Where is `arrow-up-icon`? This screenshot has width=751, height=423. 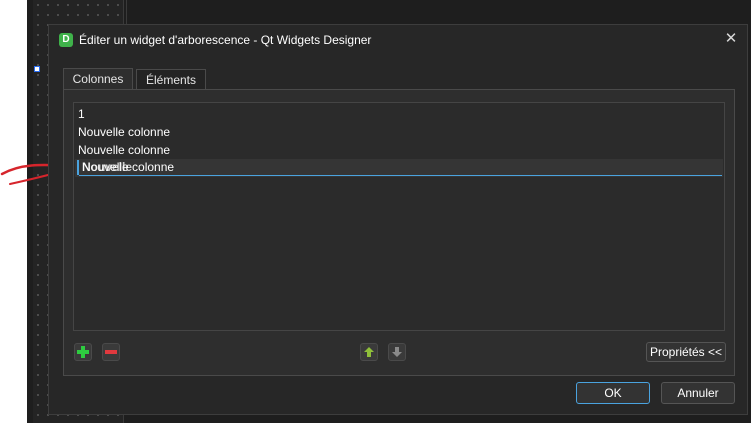
arrow-up-icon is located at coordinates (369, 352).